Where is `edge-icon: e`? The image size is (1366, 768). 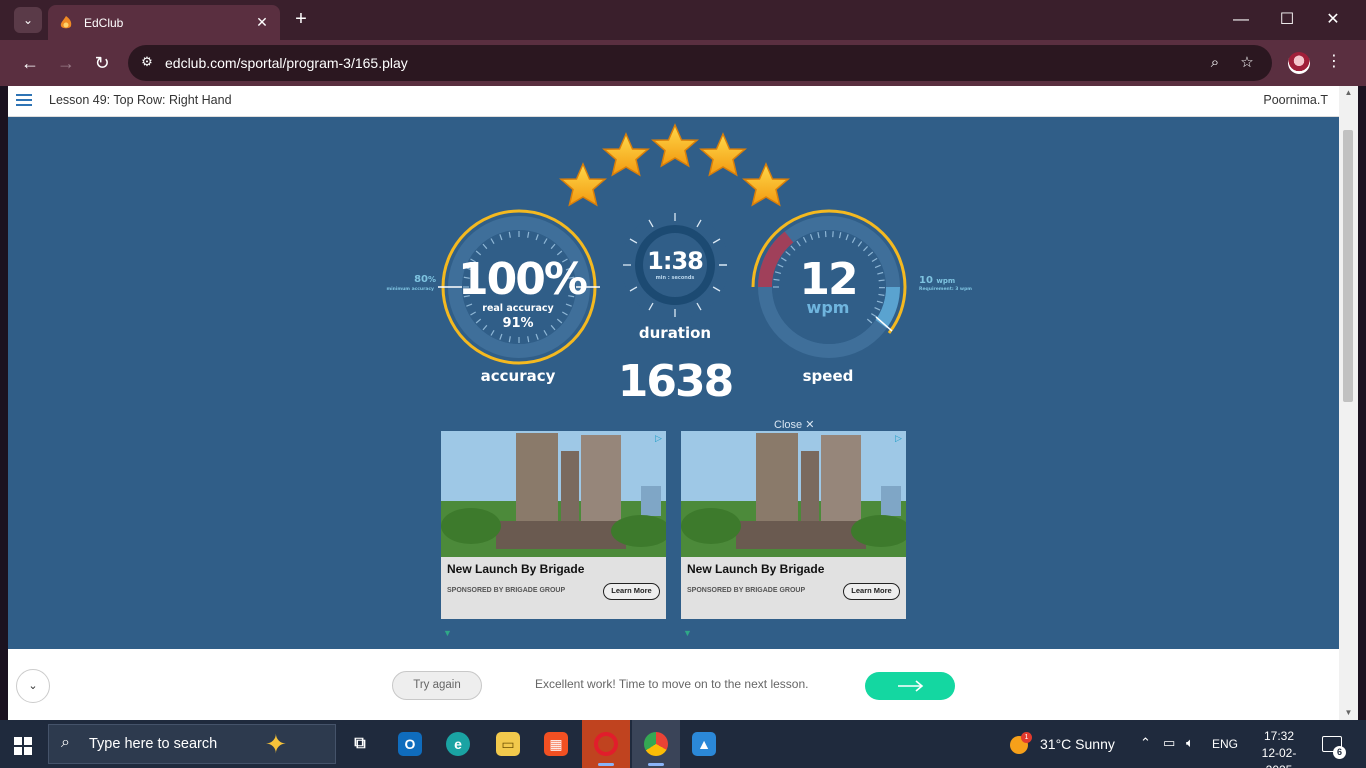 edge-icon: e is located at coordinates (458, 744).